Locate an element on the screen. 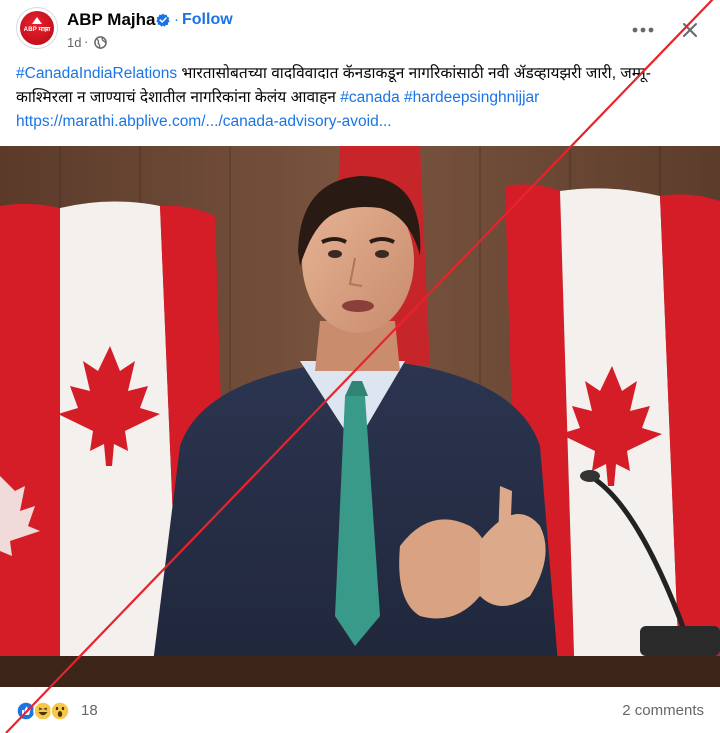 This screenshot has height=733, width=720. like-icon is located at coordinates (26, 711).